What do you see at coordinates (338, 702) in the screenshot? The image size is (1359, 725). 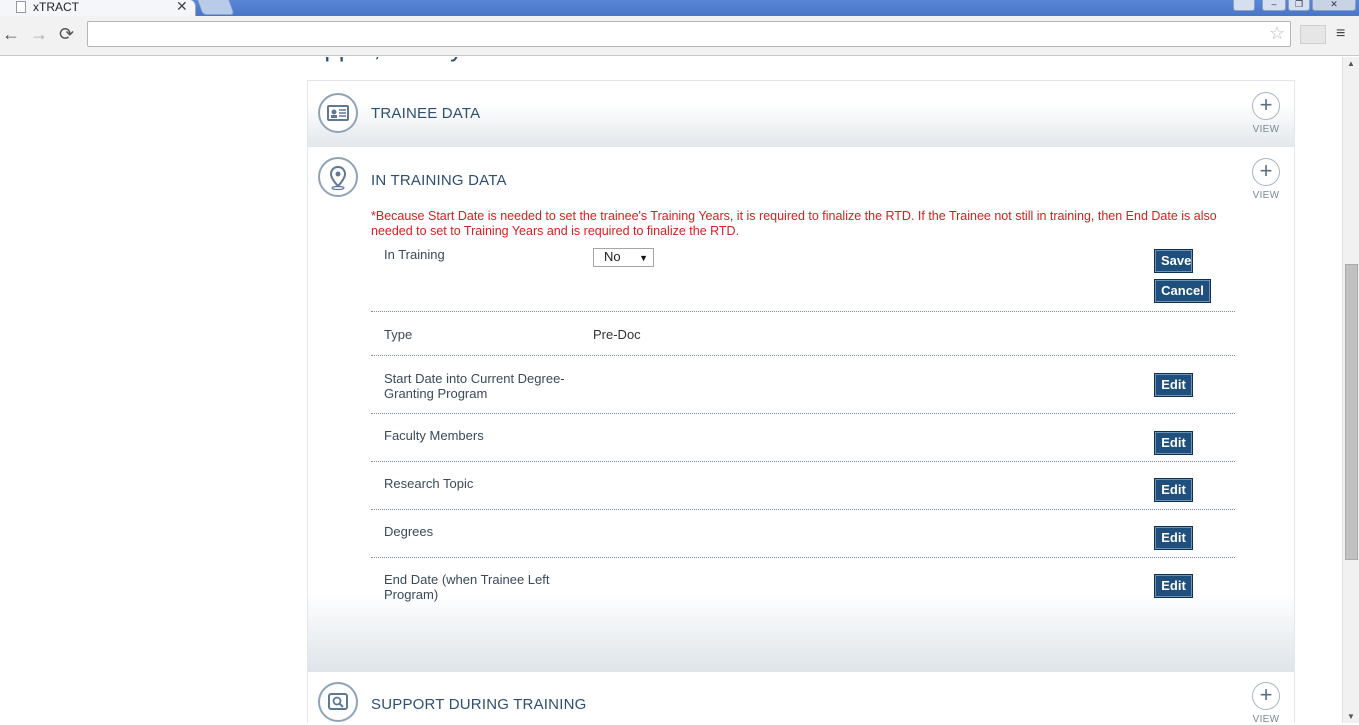 I see `magnifier-icon` at bounding box center [338, 702].